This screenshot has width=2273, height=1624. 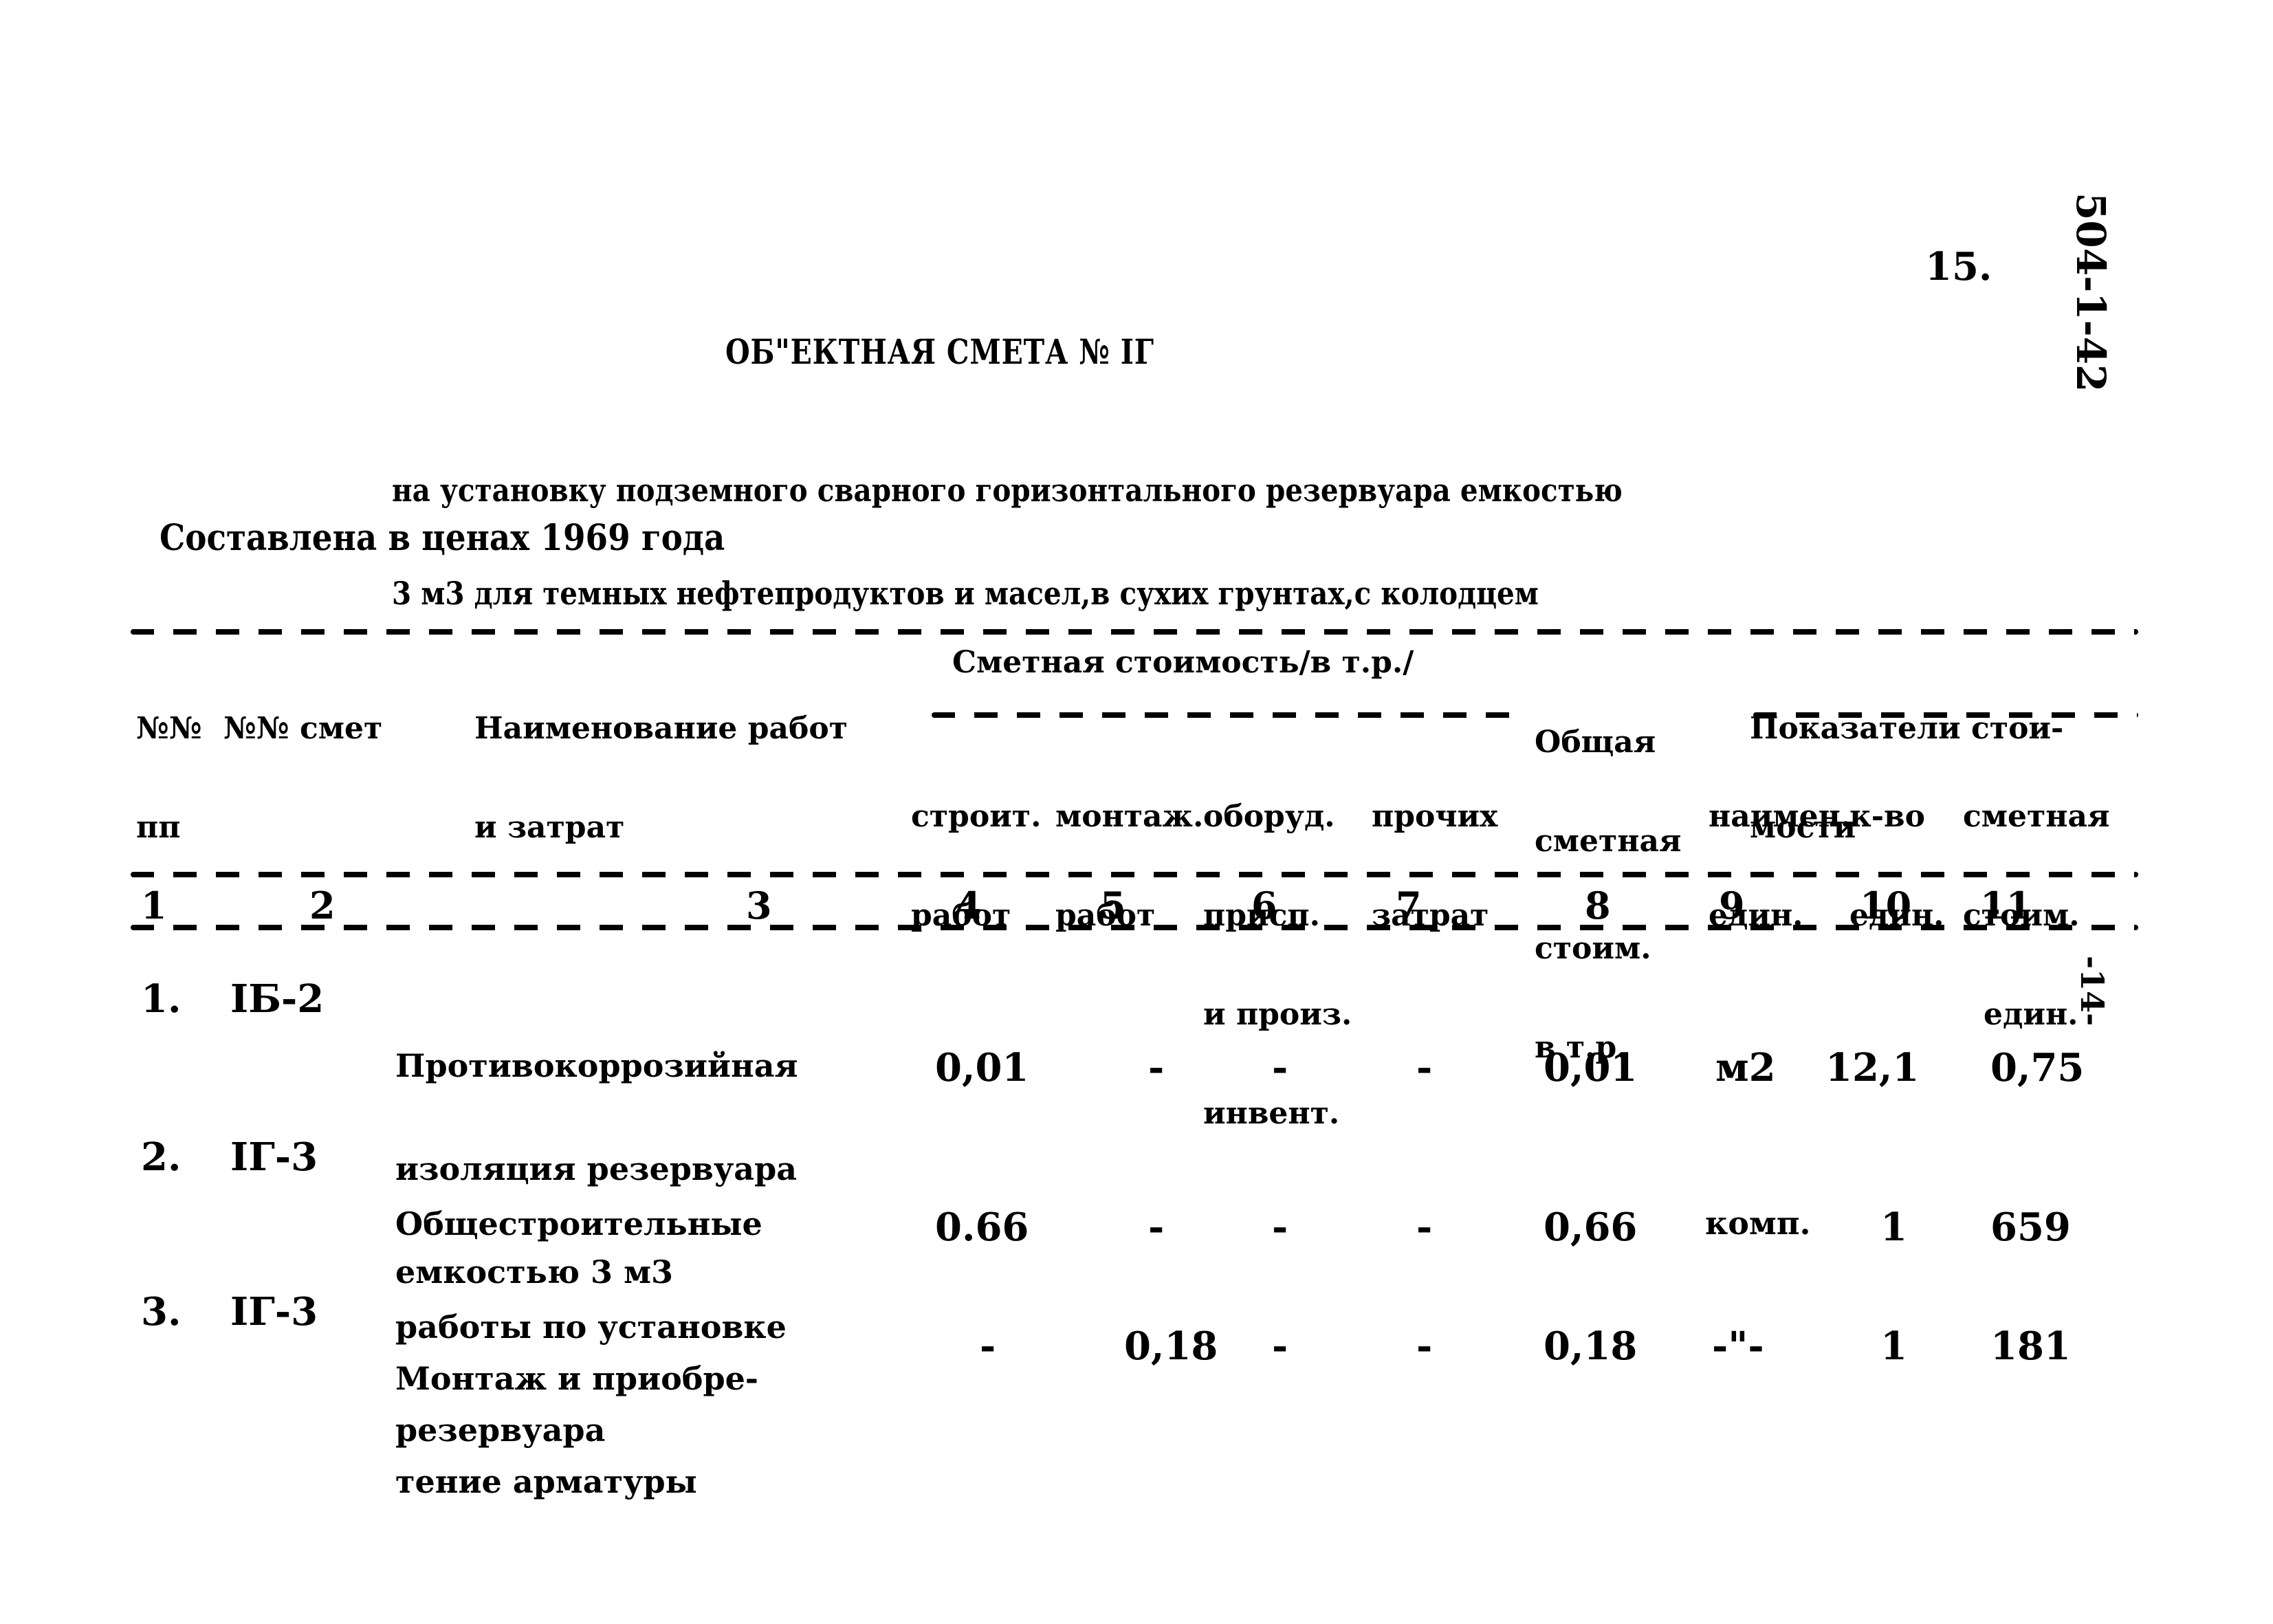 What do you see at coordinates (1873, 1067) in the screenshot?
I see `unit-quantity: 12,1` at bounding box center [1873, 1067].